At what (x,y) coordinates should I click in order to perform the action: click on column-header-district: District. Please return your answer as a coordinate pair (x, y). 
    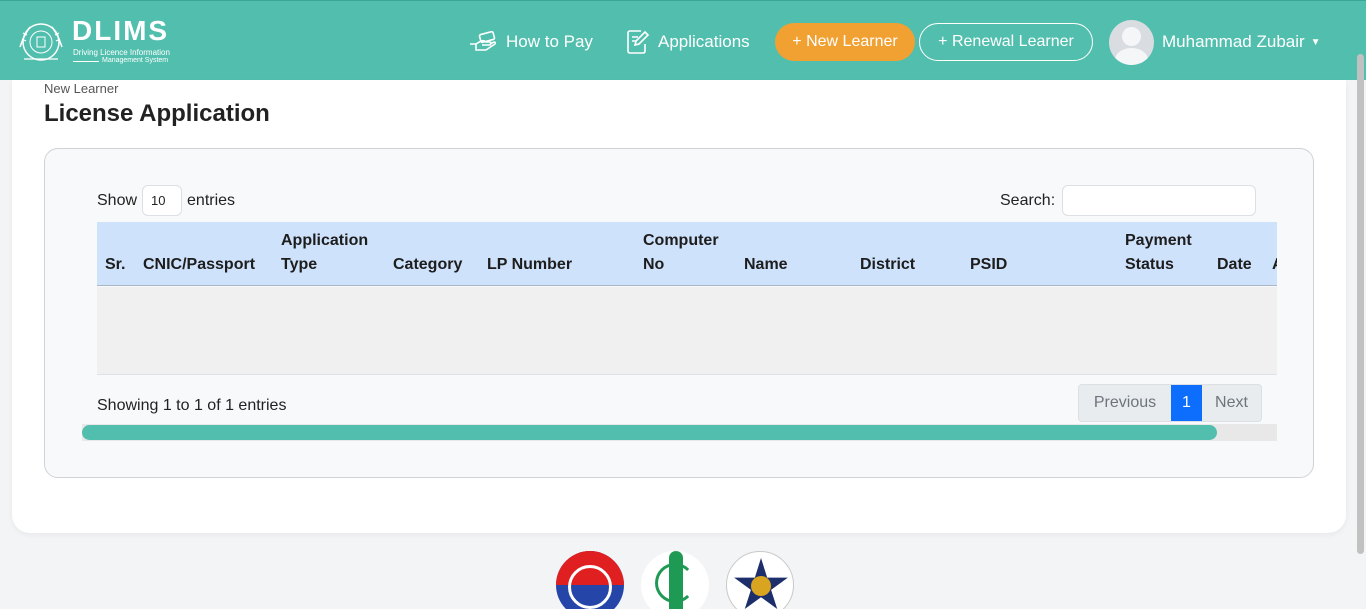
    Looking at the image, I should click on (887, 265).